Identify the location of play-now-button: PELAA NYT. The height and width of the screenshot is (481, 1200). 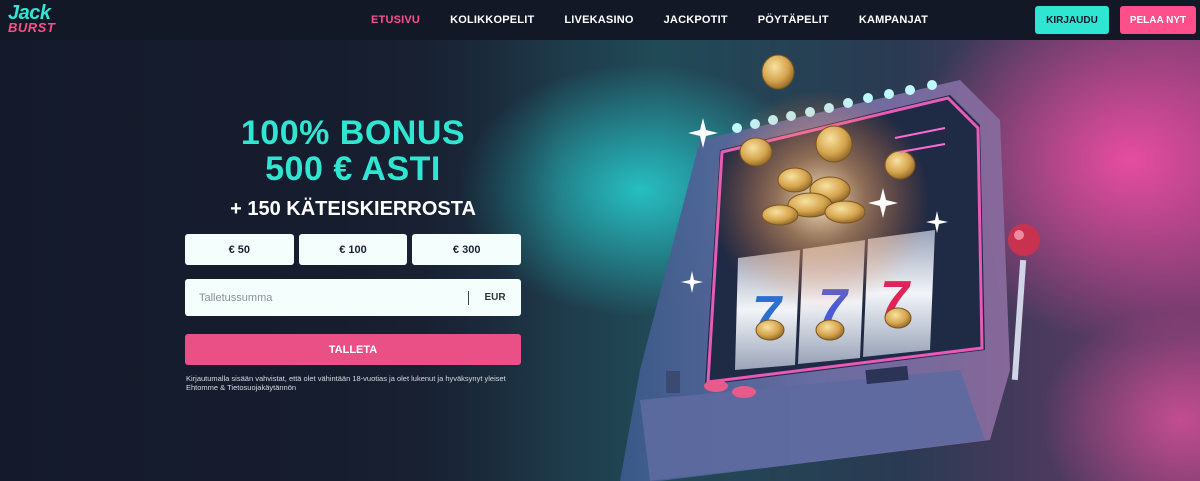
(1158, 20).